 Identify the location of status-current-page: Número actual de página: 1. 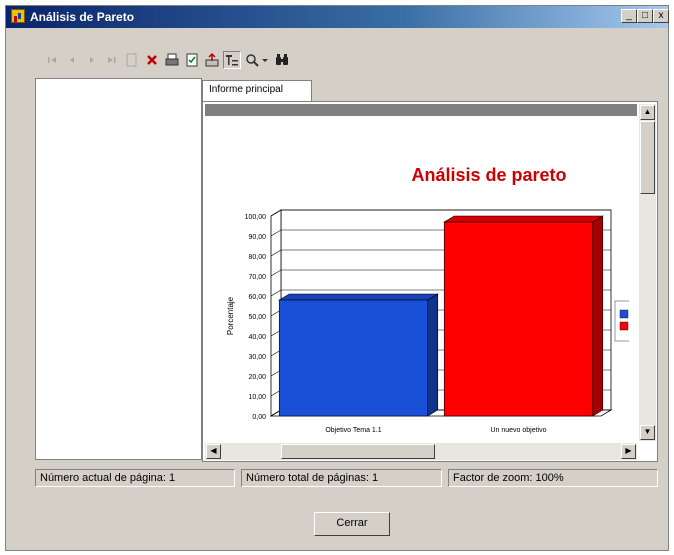
(135, 478).